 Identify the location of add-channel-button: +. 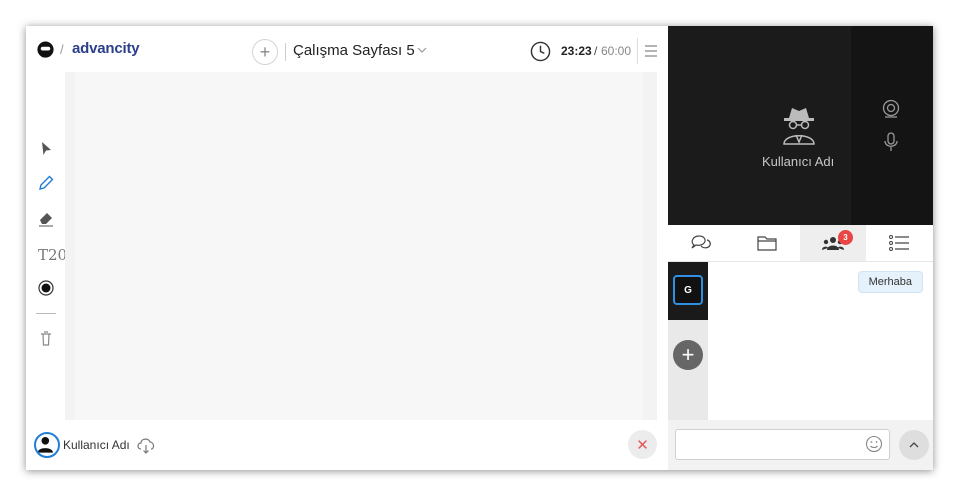
(688, 355).